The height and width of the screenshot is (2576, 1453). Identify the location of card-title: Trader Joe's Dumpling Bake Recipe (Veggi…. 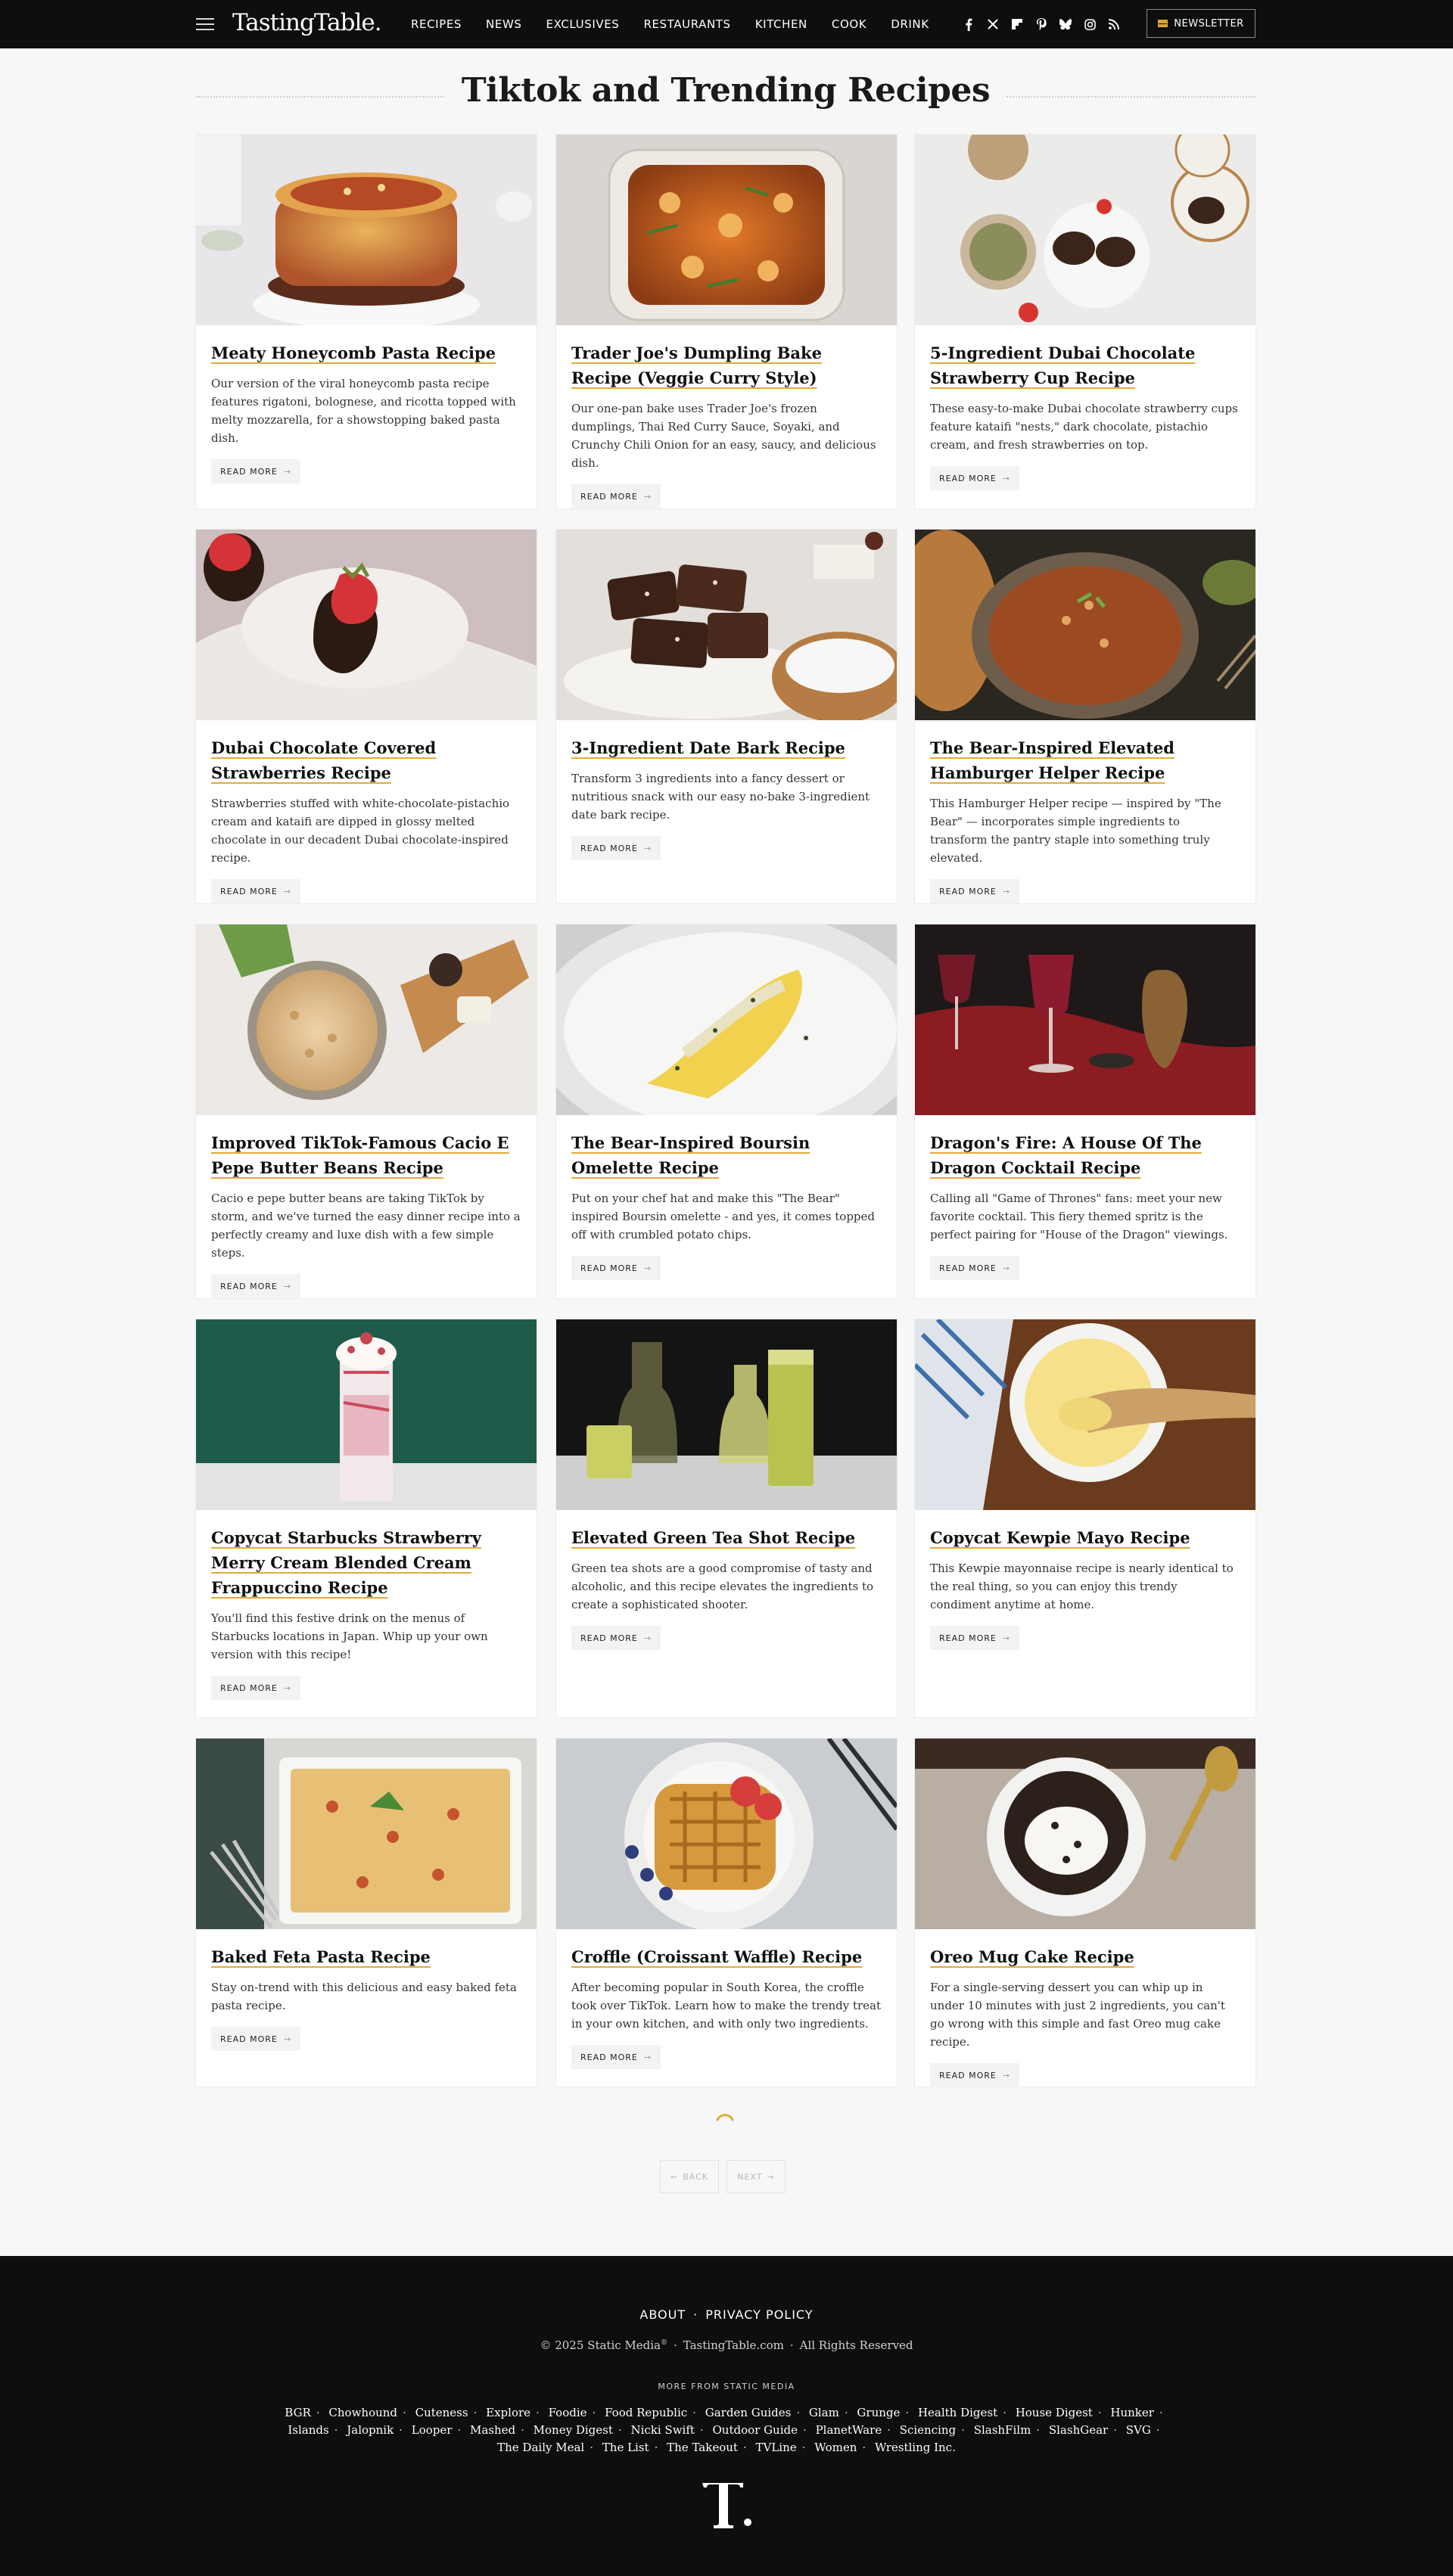
(696, 365).